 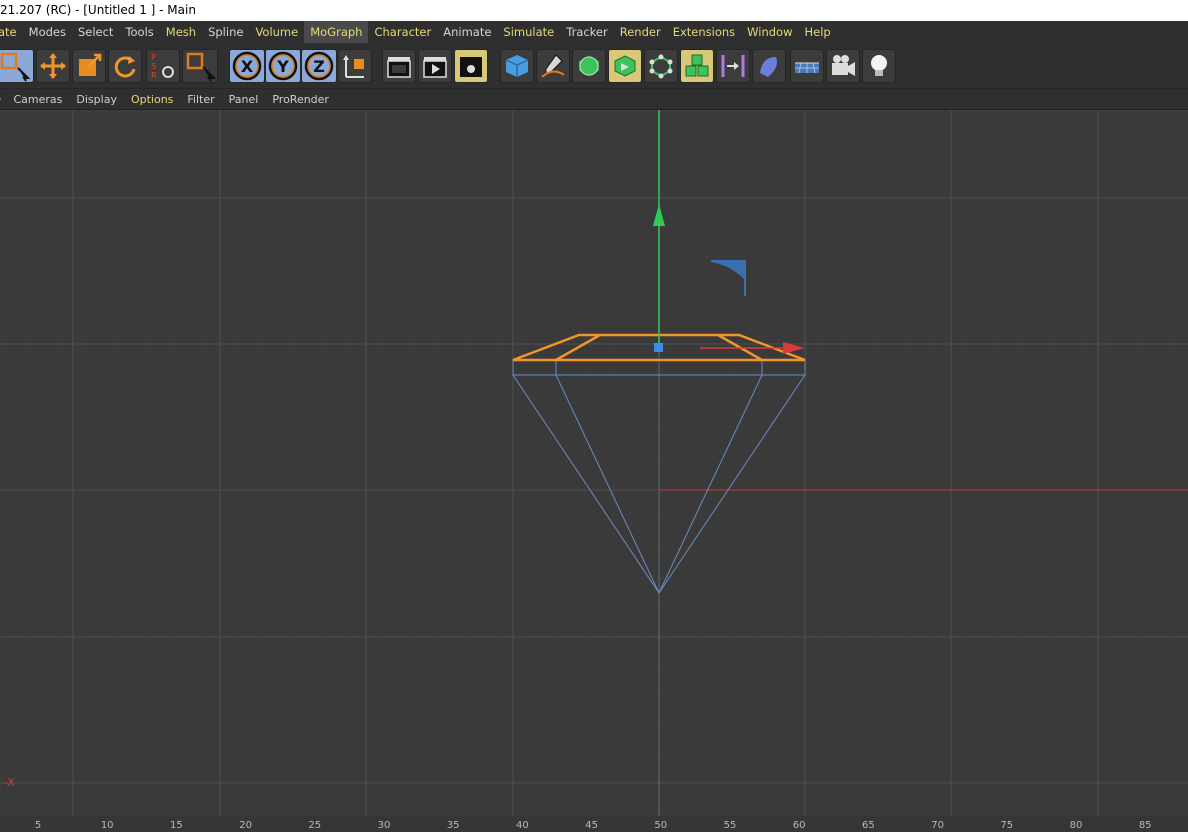 What do you see at coordinates (1145, 825) in the screenshot?
I see `ruler-tick: 85` at bounding box center [1145, 825].